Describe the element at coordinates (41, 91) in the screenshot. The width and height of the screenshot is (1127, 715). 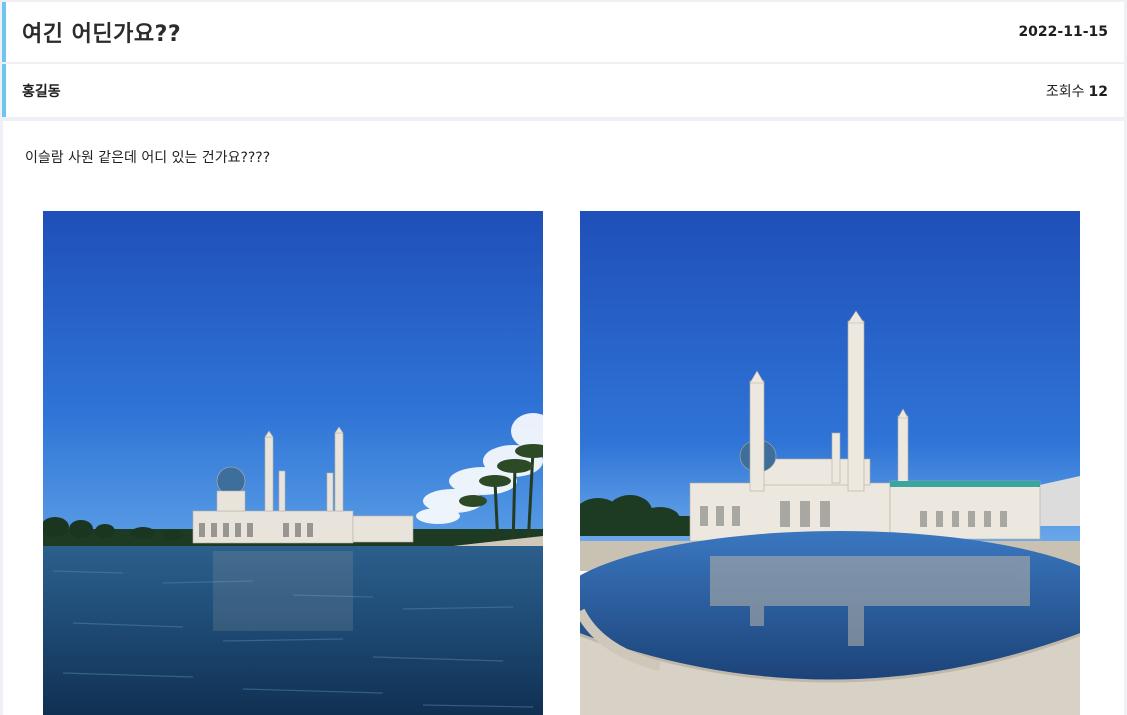
I see `post-author: 홍길동` at that location.